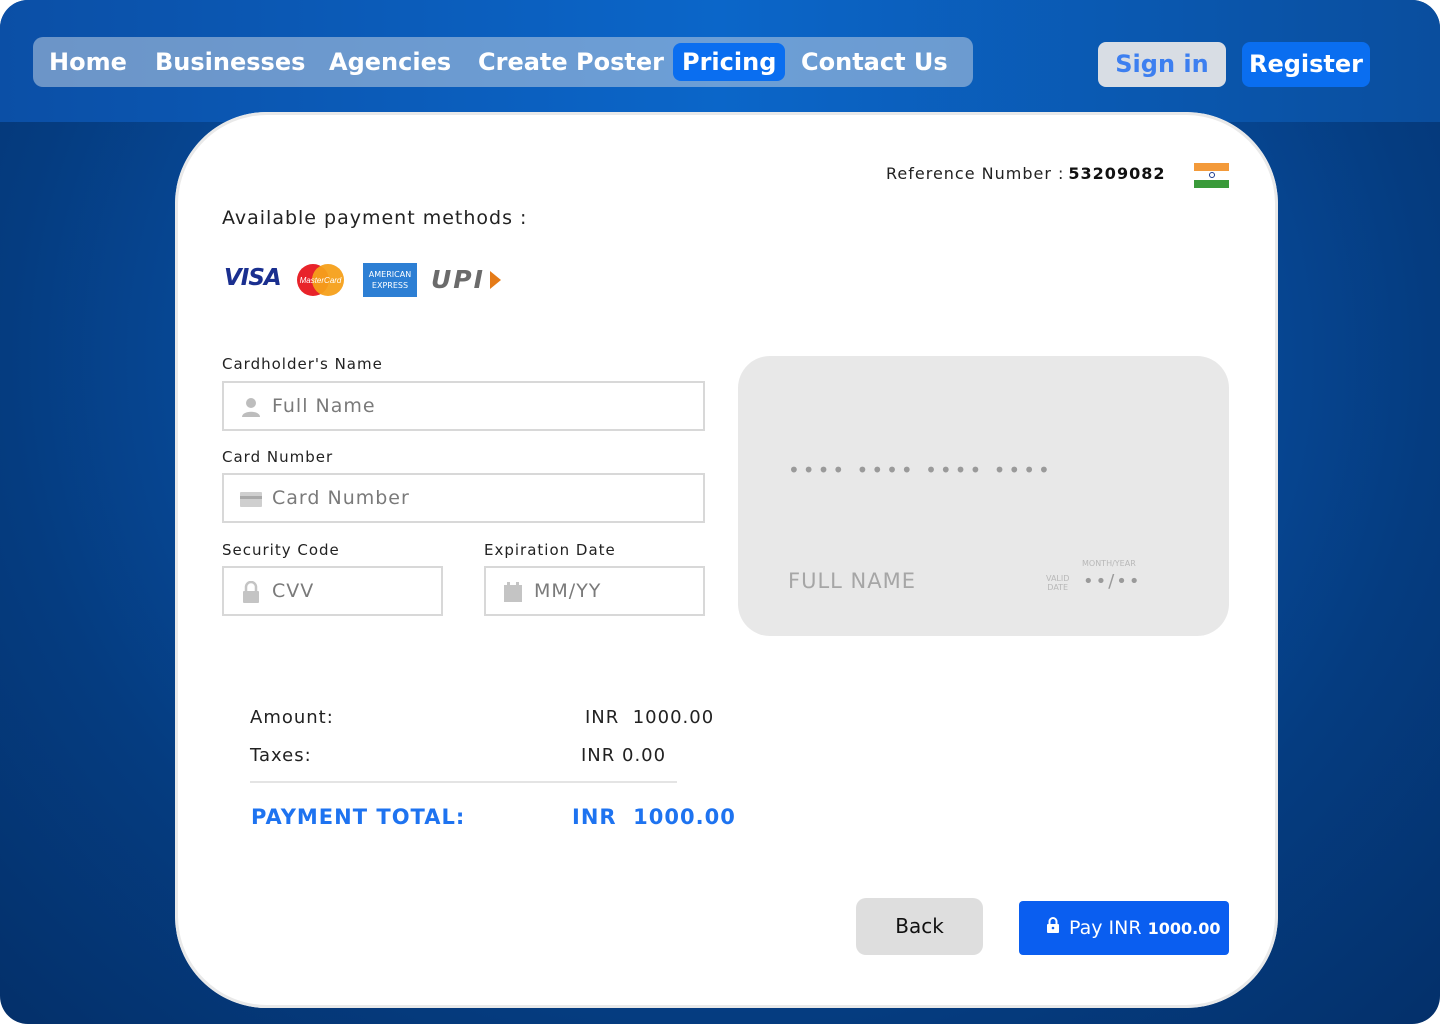 This screenshot has height=1024, width=1440. I want to click on credit-card-icon, so click(251, 499).